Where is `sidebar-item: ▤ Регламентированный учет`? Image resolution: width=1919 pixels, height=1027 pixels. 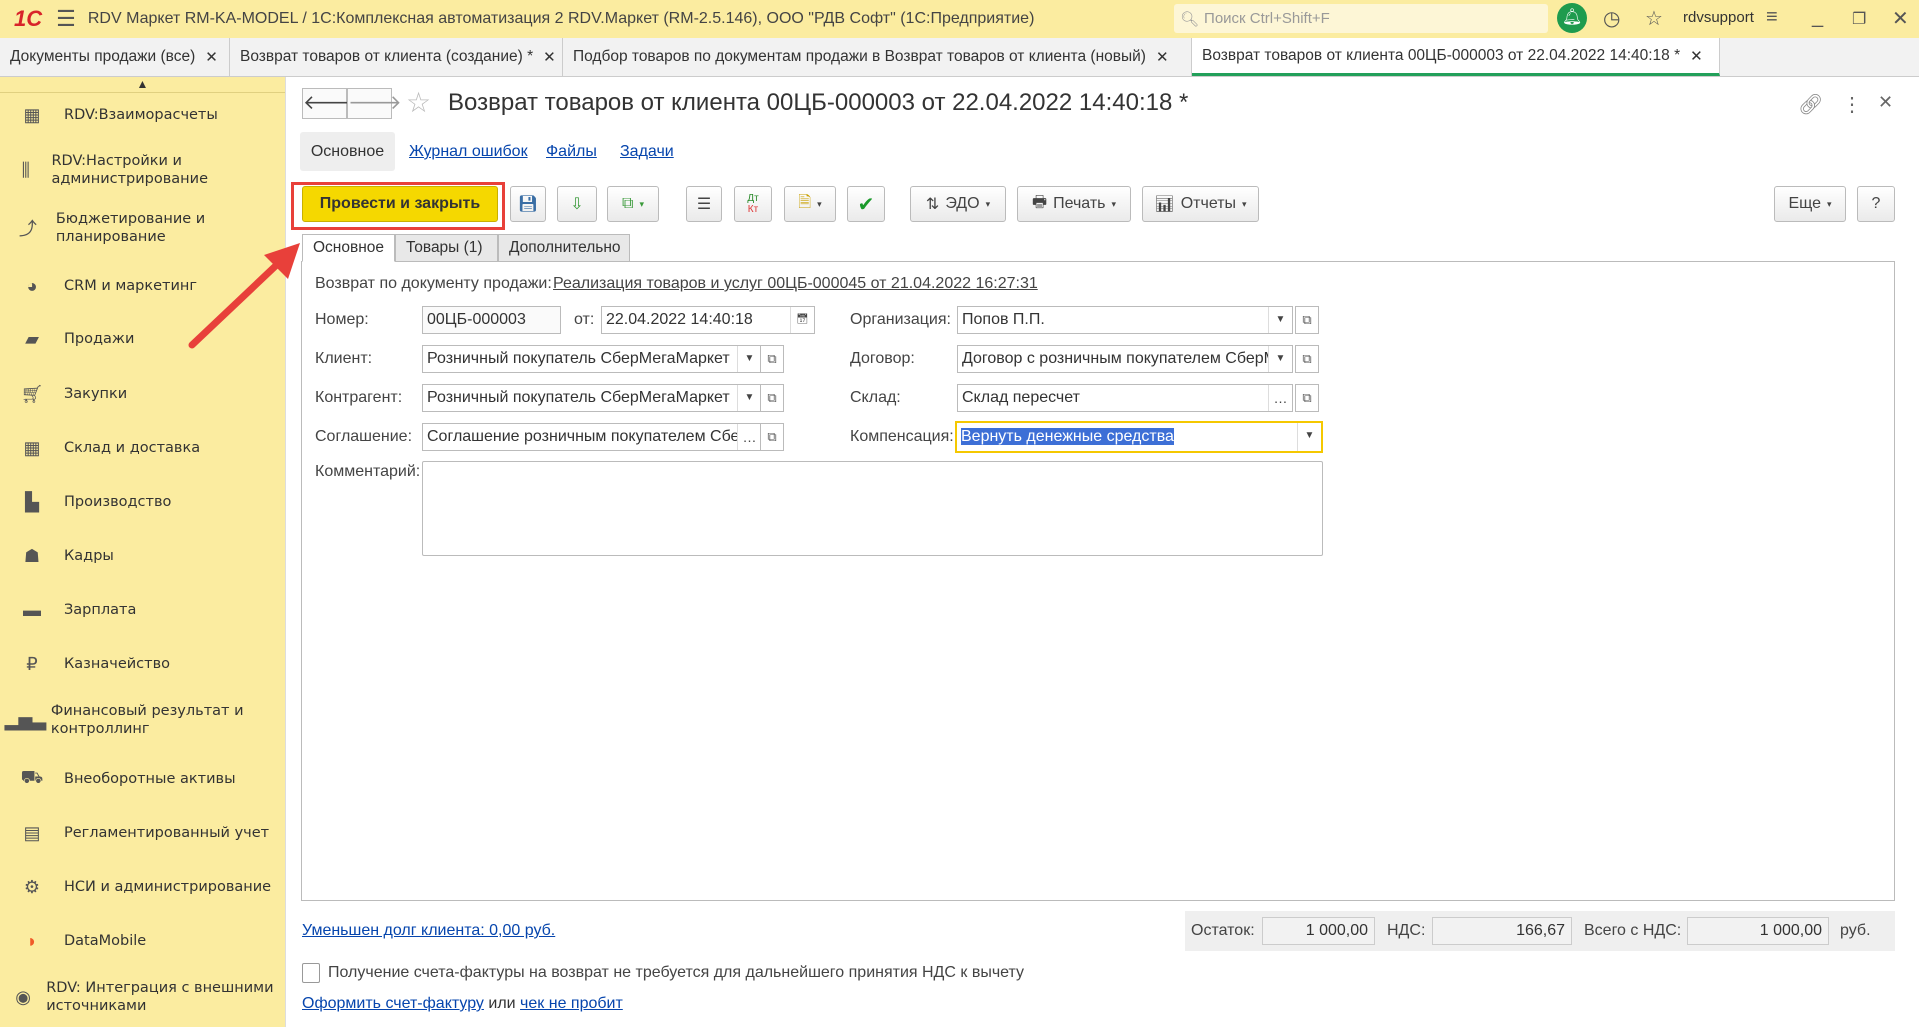
sidebar-item: ▤ Регламентированный учет is located at coordinates (143, 833).